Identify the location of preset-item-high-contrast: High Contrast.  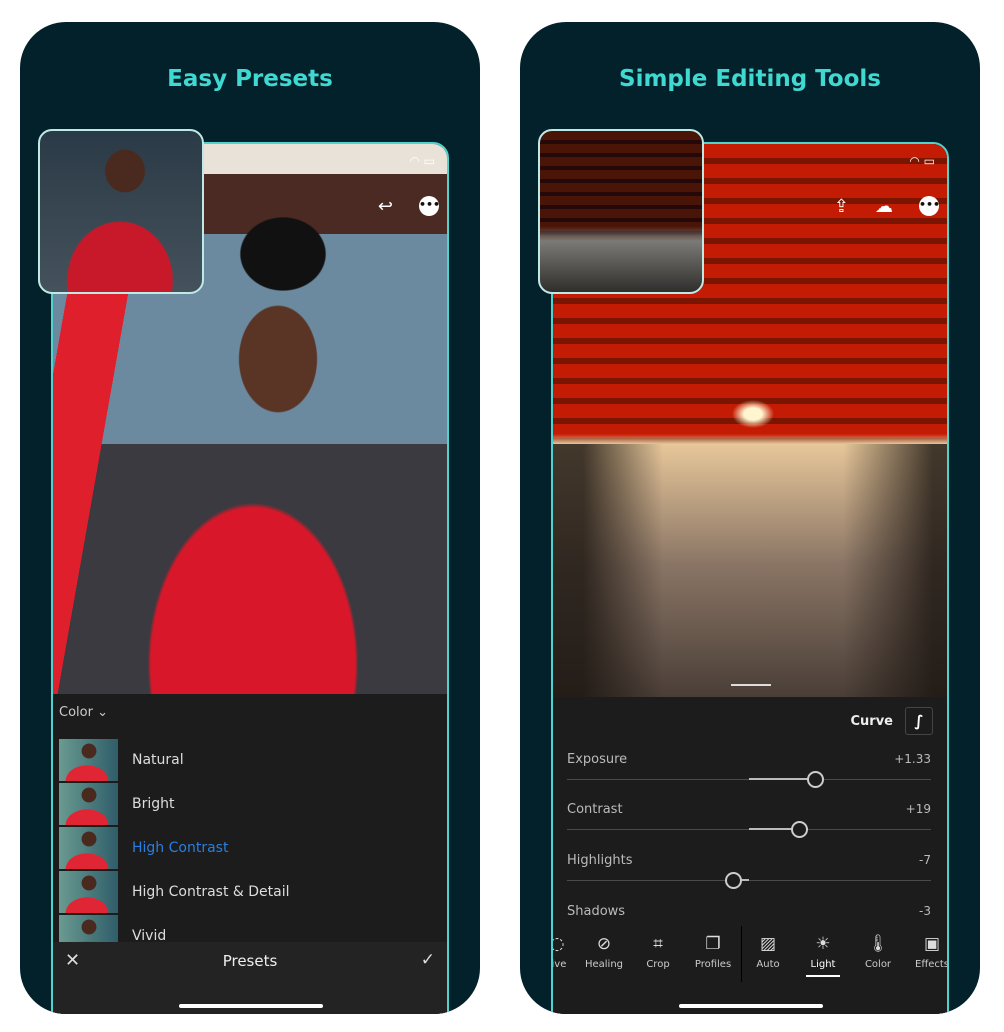
(253, 848).